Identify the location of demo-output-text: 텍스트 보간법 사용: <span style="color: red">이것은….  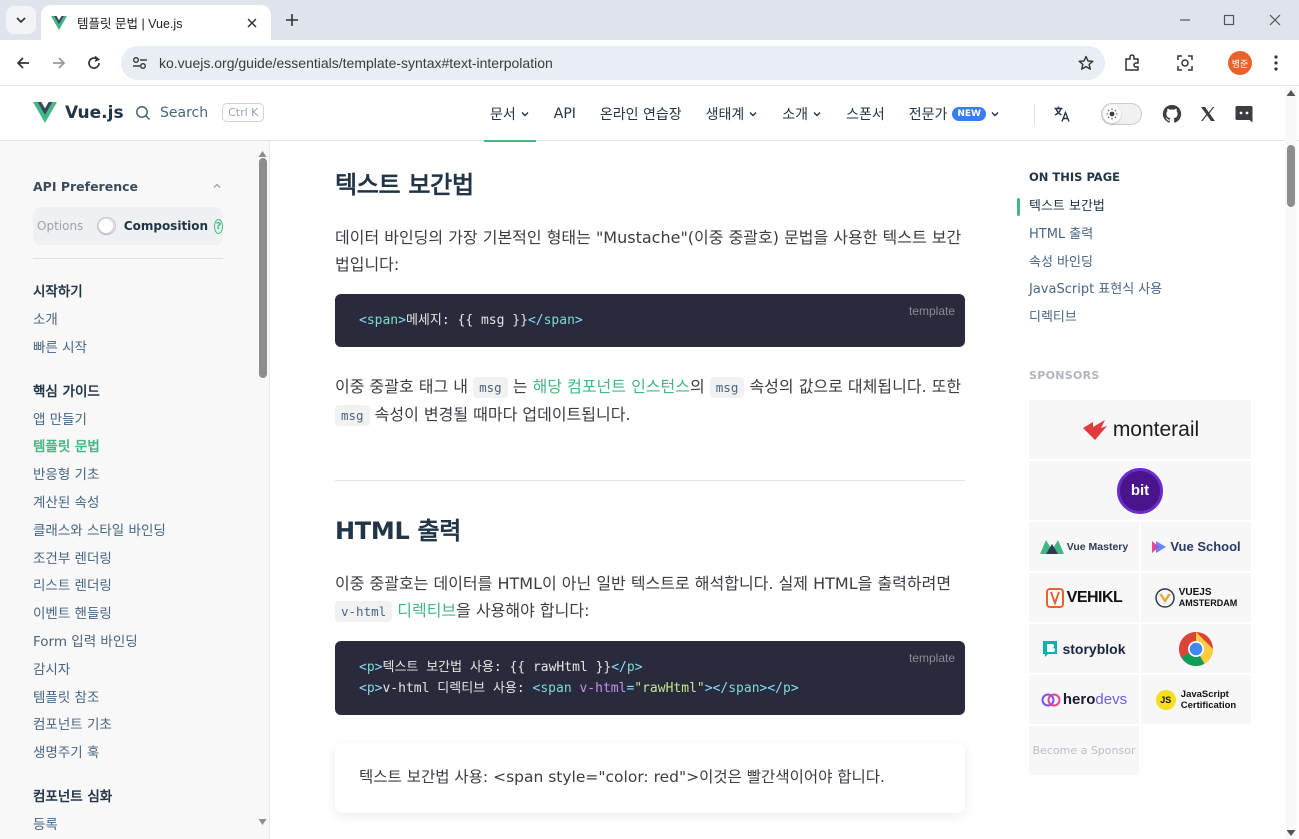
(622, 777).